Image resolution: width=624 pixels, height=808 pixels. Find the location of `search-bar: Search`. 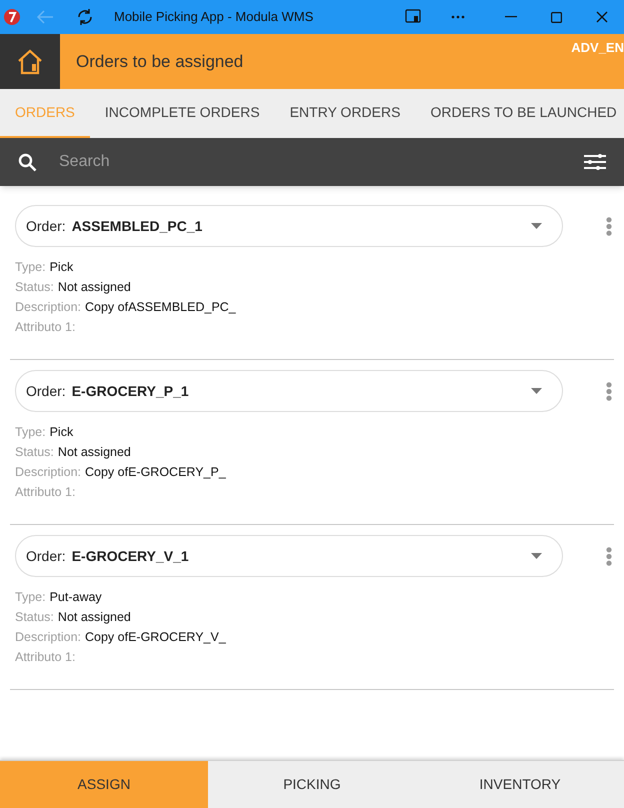

search-bar: Search is located at coordinates (312, 162).